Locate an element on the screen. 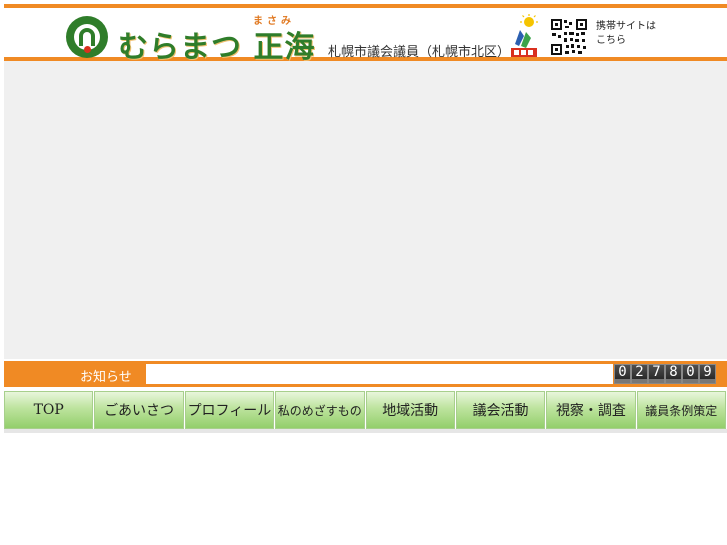 This screenshot has height=545, width=727. news-bar: お知らせ 0 2 7 8 0 9 is located at coordinates (365, 374).